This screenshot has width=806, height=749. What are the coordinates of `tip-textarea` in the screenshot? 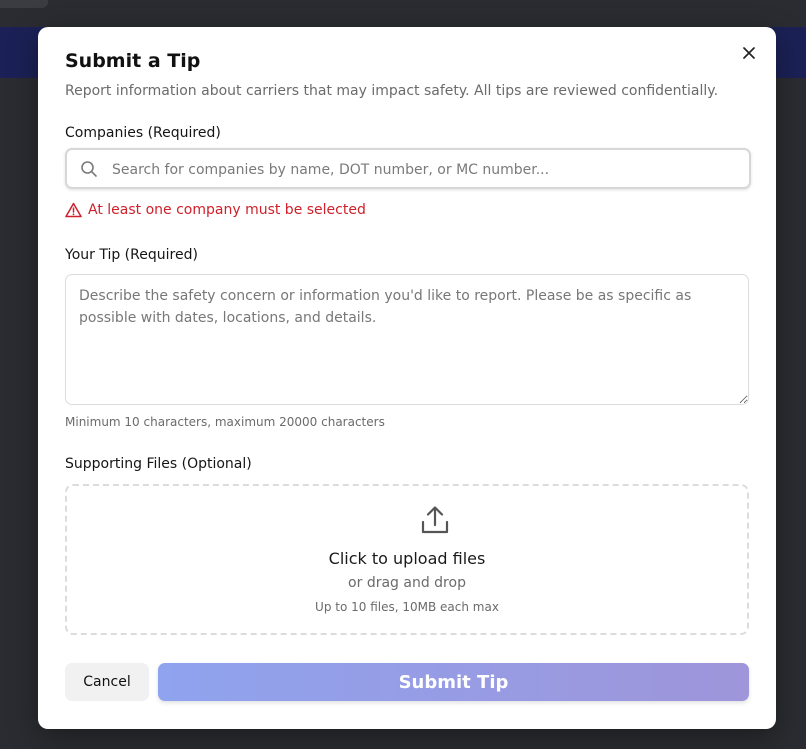 It's located at (407, 339).